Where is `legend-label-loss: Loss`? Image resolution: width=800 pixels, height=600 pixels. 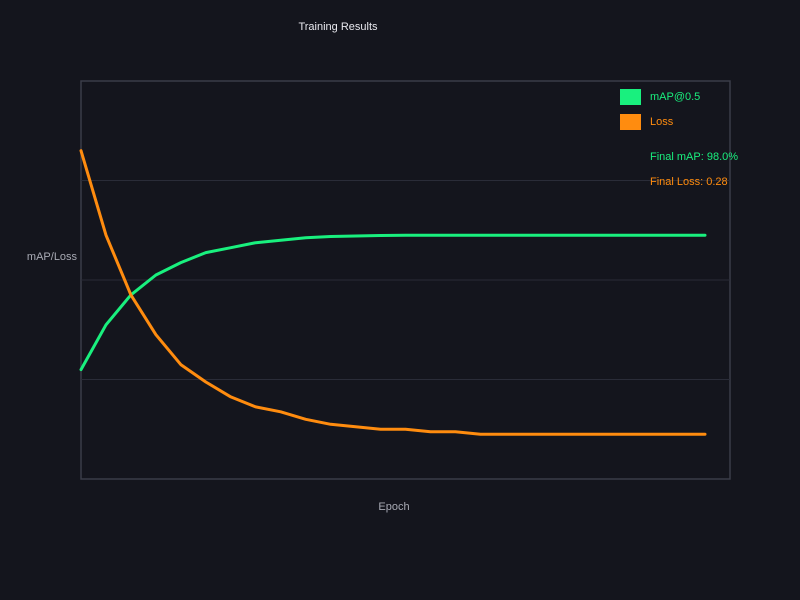 legend-label-loss: Loss is located at coordinates (662, 122).